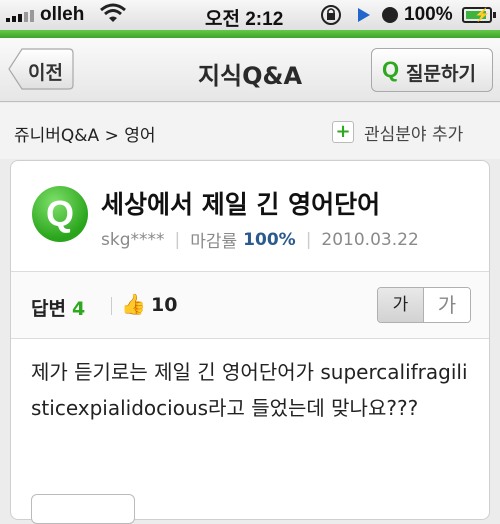 The width and height of the screenshot is (500, 524). Describe the element at coordinates (250, 338) in the screenshot. I see `divider` at that location.